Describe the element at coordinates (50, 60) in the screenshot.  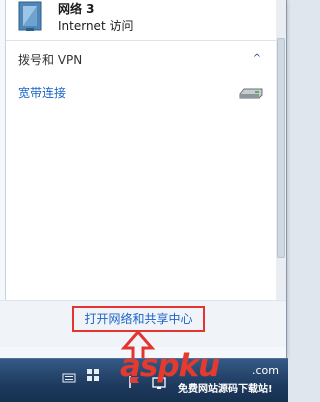
I see `dialup-vpn-section-title: 拨号和 VPN` at that location.